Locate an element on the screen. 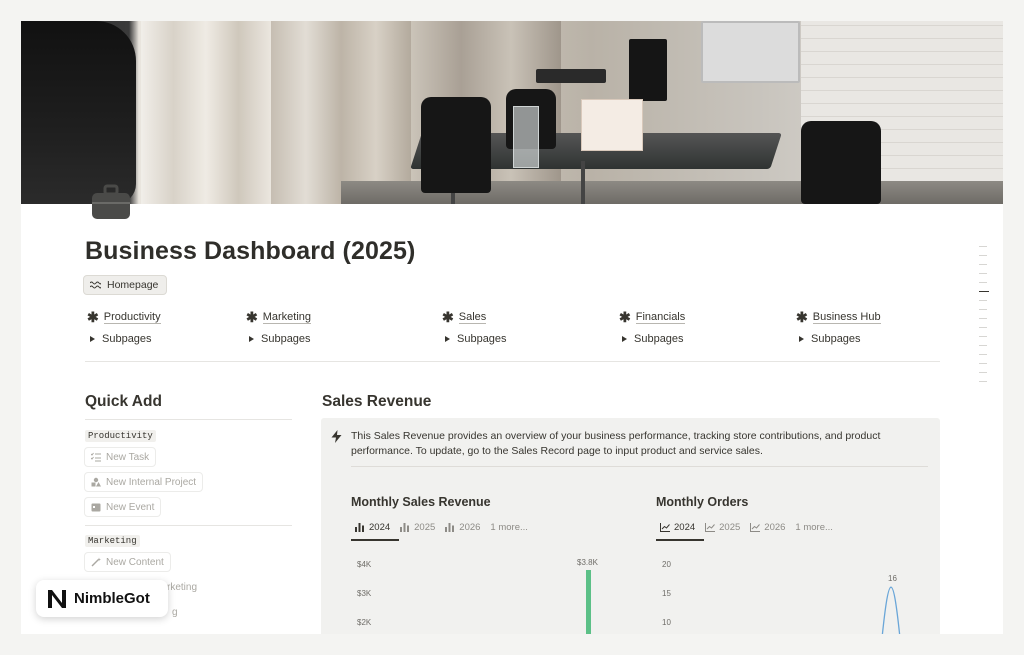 This screenshot has width=1024, height=655. brand-name: NimbleGot is located at coordinates (112, 598).